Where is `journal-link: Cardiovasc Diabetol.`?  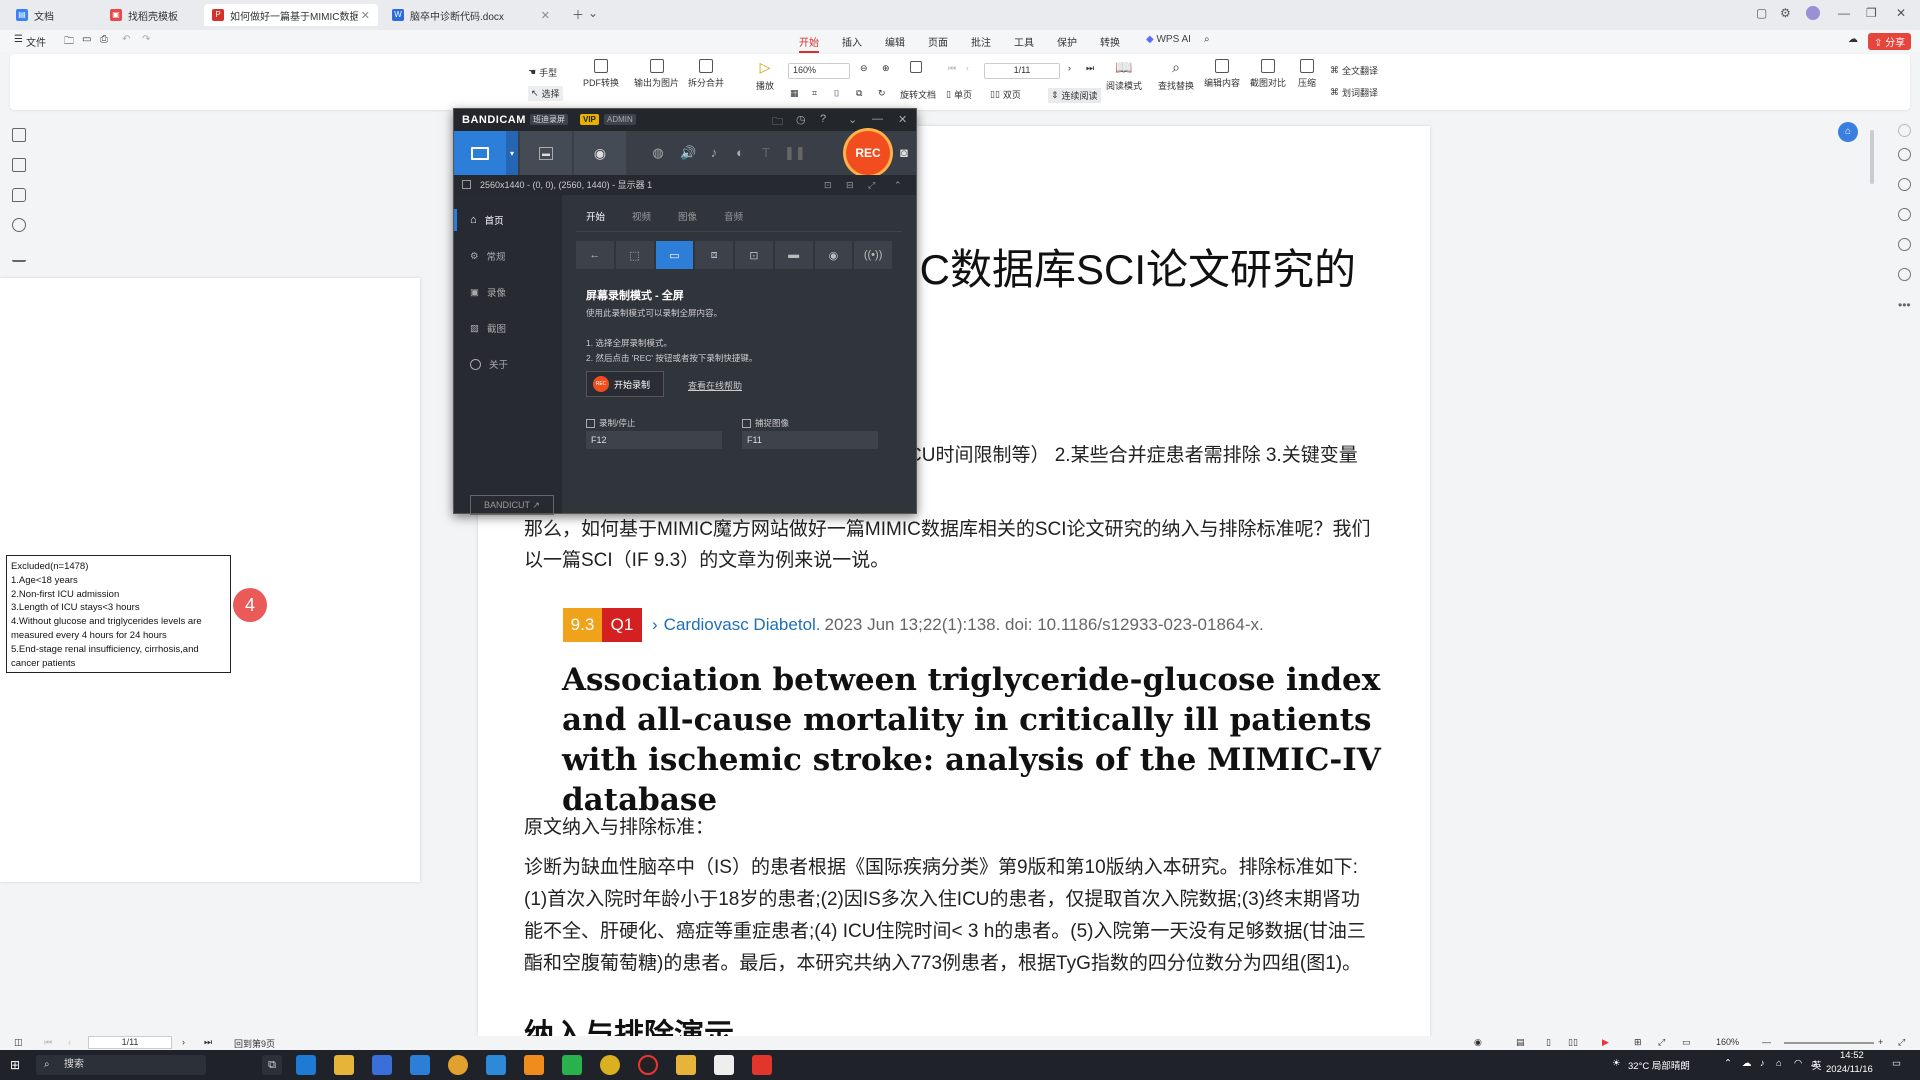 journal-link: Cardiovasc Diabetol. is located at coordinates (742, 625).